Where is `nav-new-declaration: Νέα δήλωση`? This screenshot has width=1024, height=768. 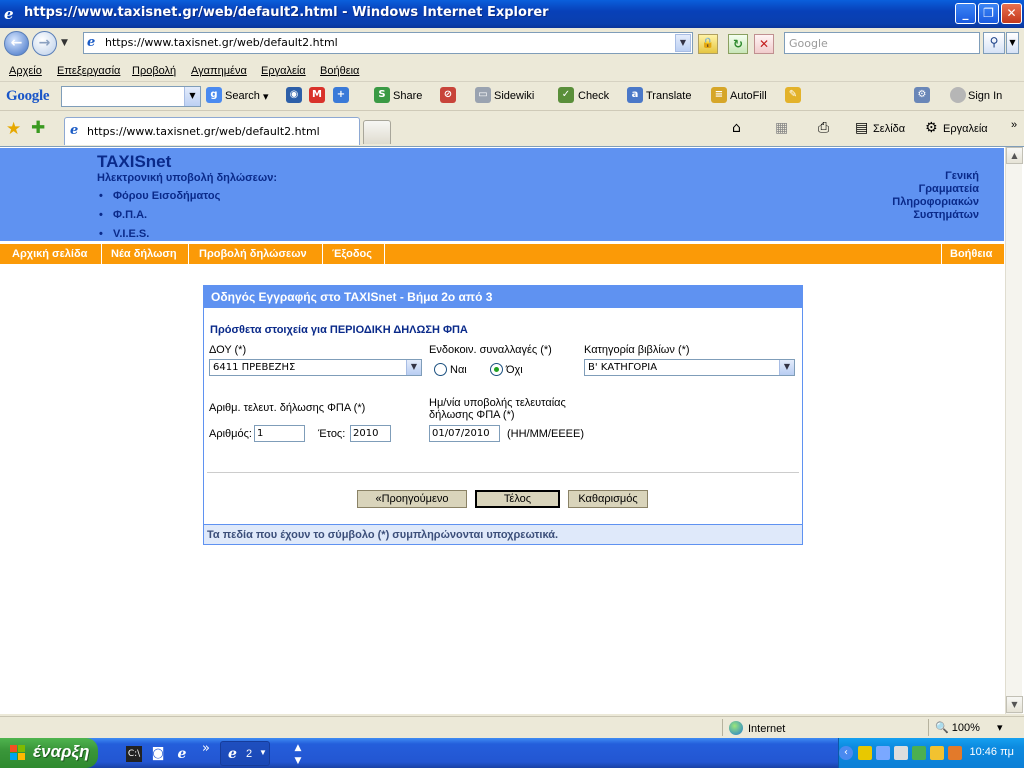
nav-new-declaration: Νέα δήλωση is located at coordinates (144, 254).